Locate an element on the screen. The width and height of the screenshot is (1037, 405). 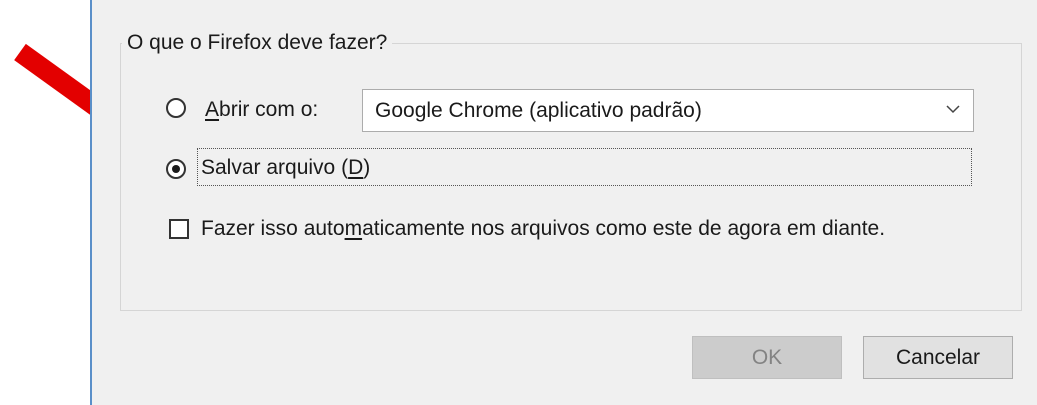
save-file-label: Salvar arquivo (D) is located at coordinates (285, 168).